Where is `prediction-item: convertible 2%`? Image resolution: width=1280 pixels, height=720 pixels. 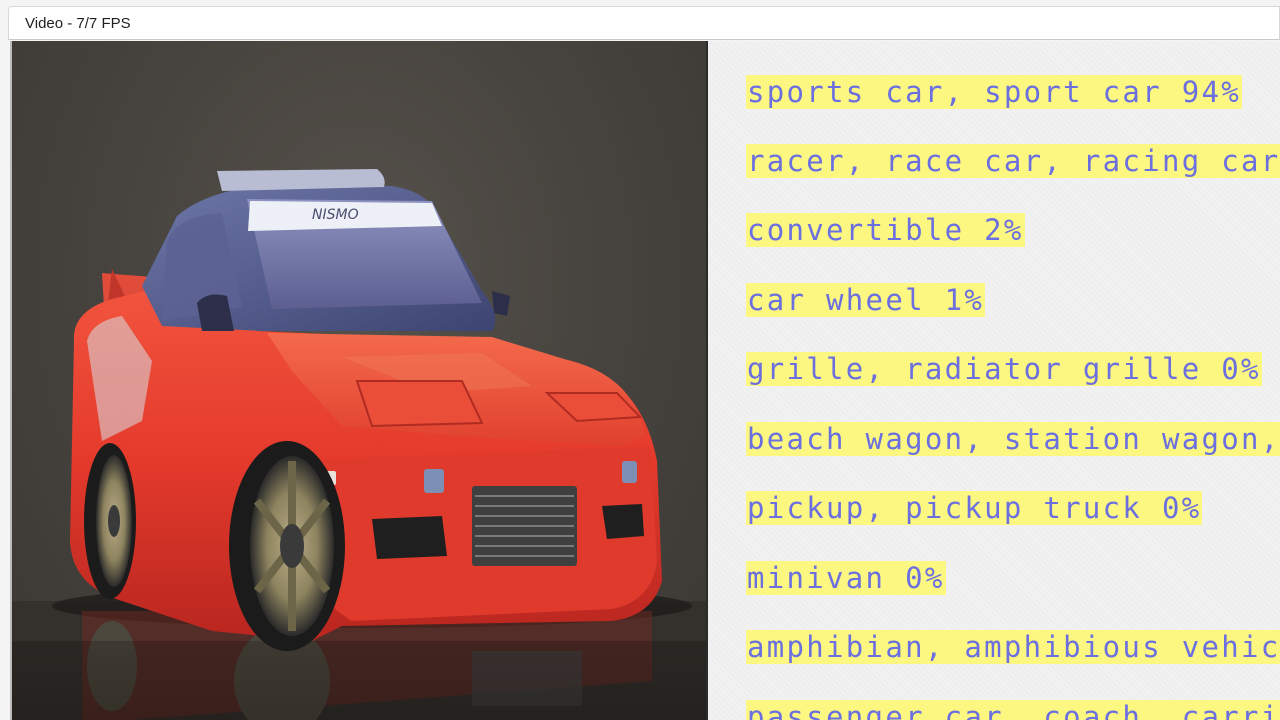
prediction-item: convertible 2% is located at coordinates (885, 230).